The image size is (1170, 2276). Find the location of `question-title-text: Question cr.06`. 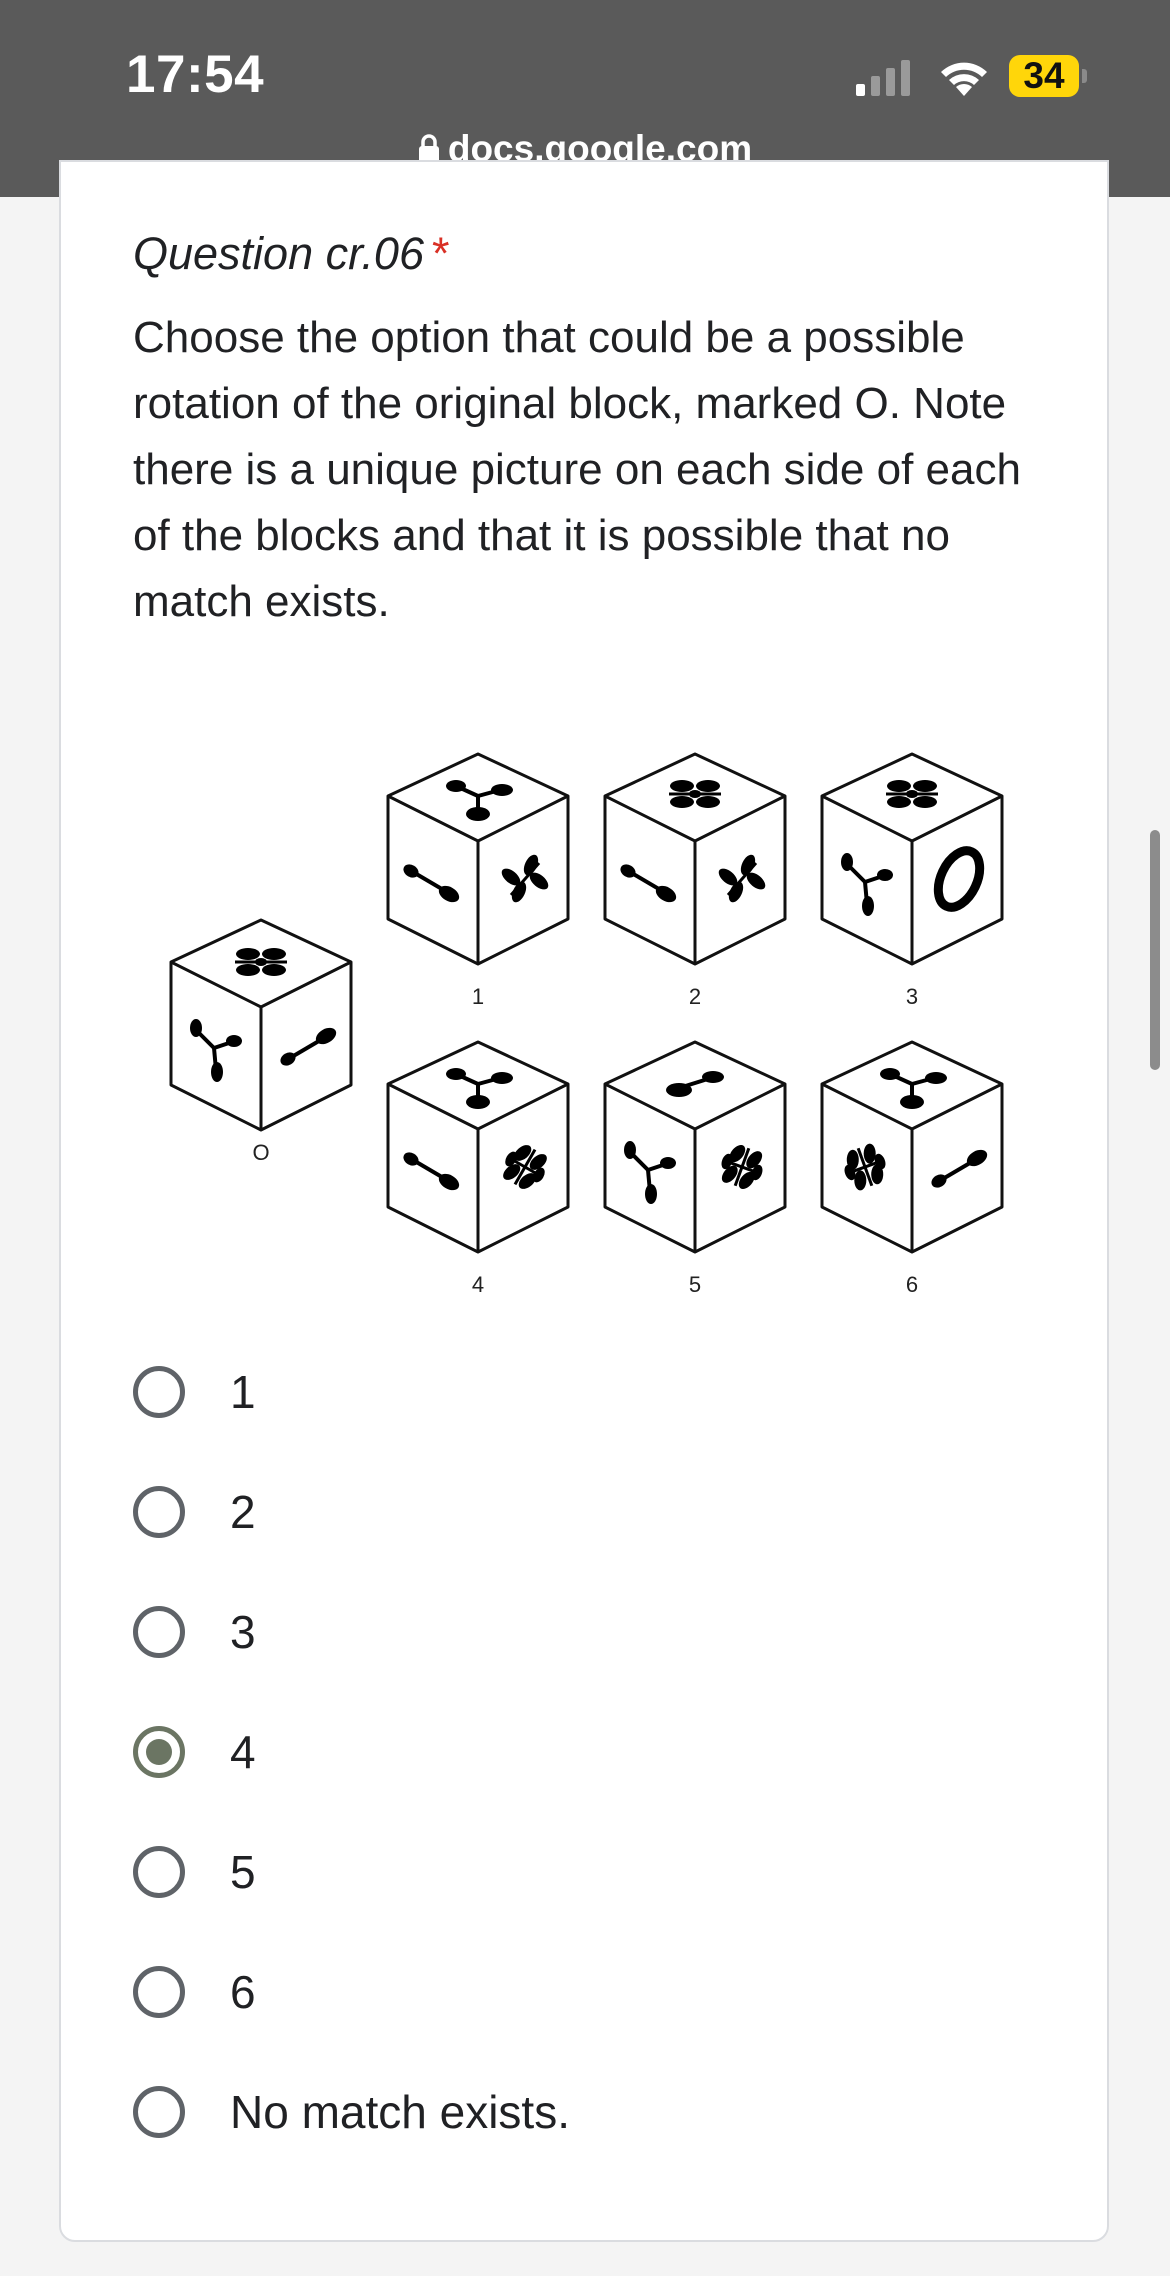

question-title-text: Question cr.06 is located at coordinates (278, 253).